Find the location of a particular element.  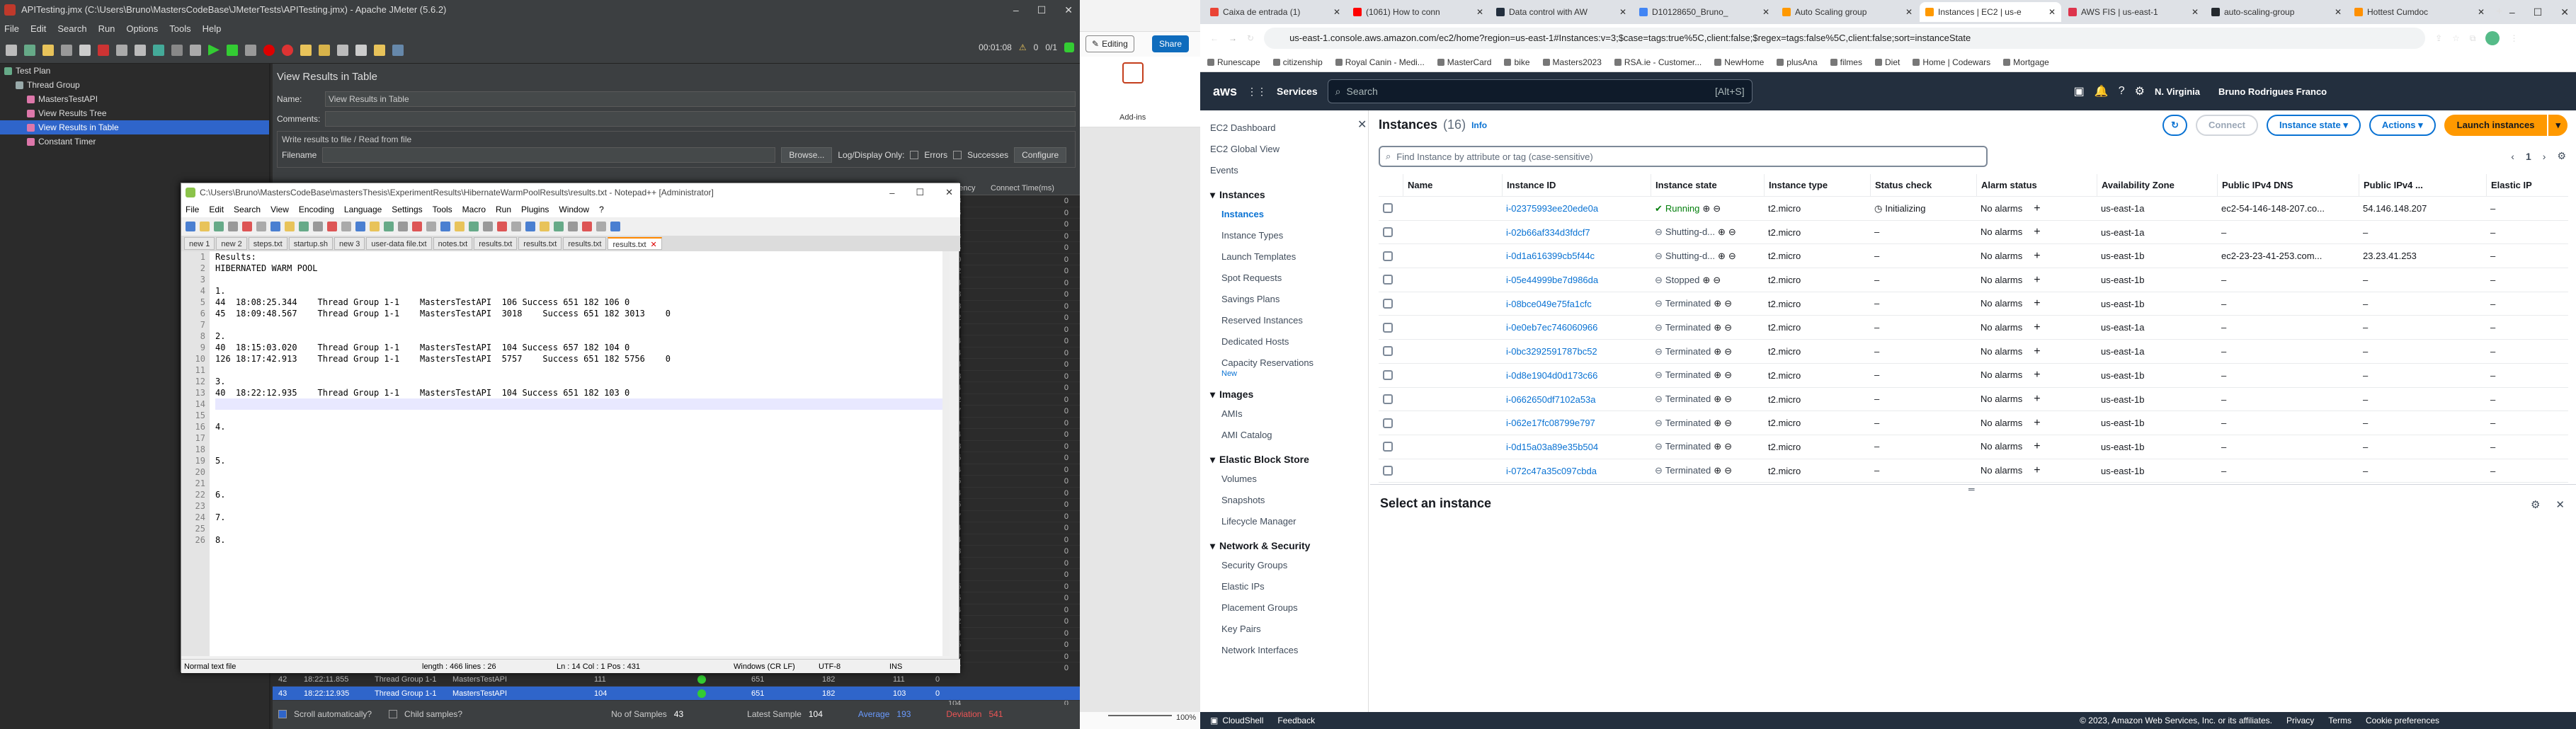

bookmark-item: citizenship is located at coordinates (1298, 62).